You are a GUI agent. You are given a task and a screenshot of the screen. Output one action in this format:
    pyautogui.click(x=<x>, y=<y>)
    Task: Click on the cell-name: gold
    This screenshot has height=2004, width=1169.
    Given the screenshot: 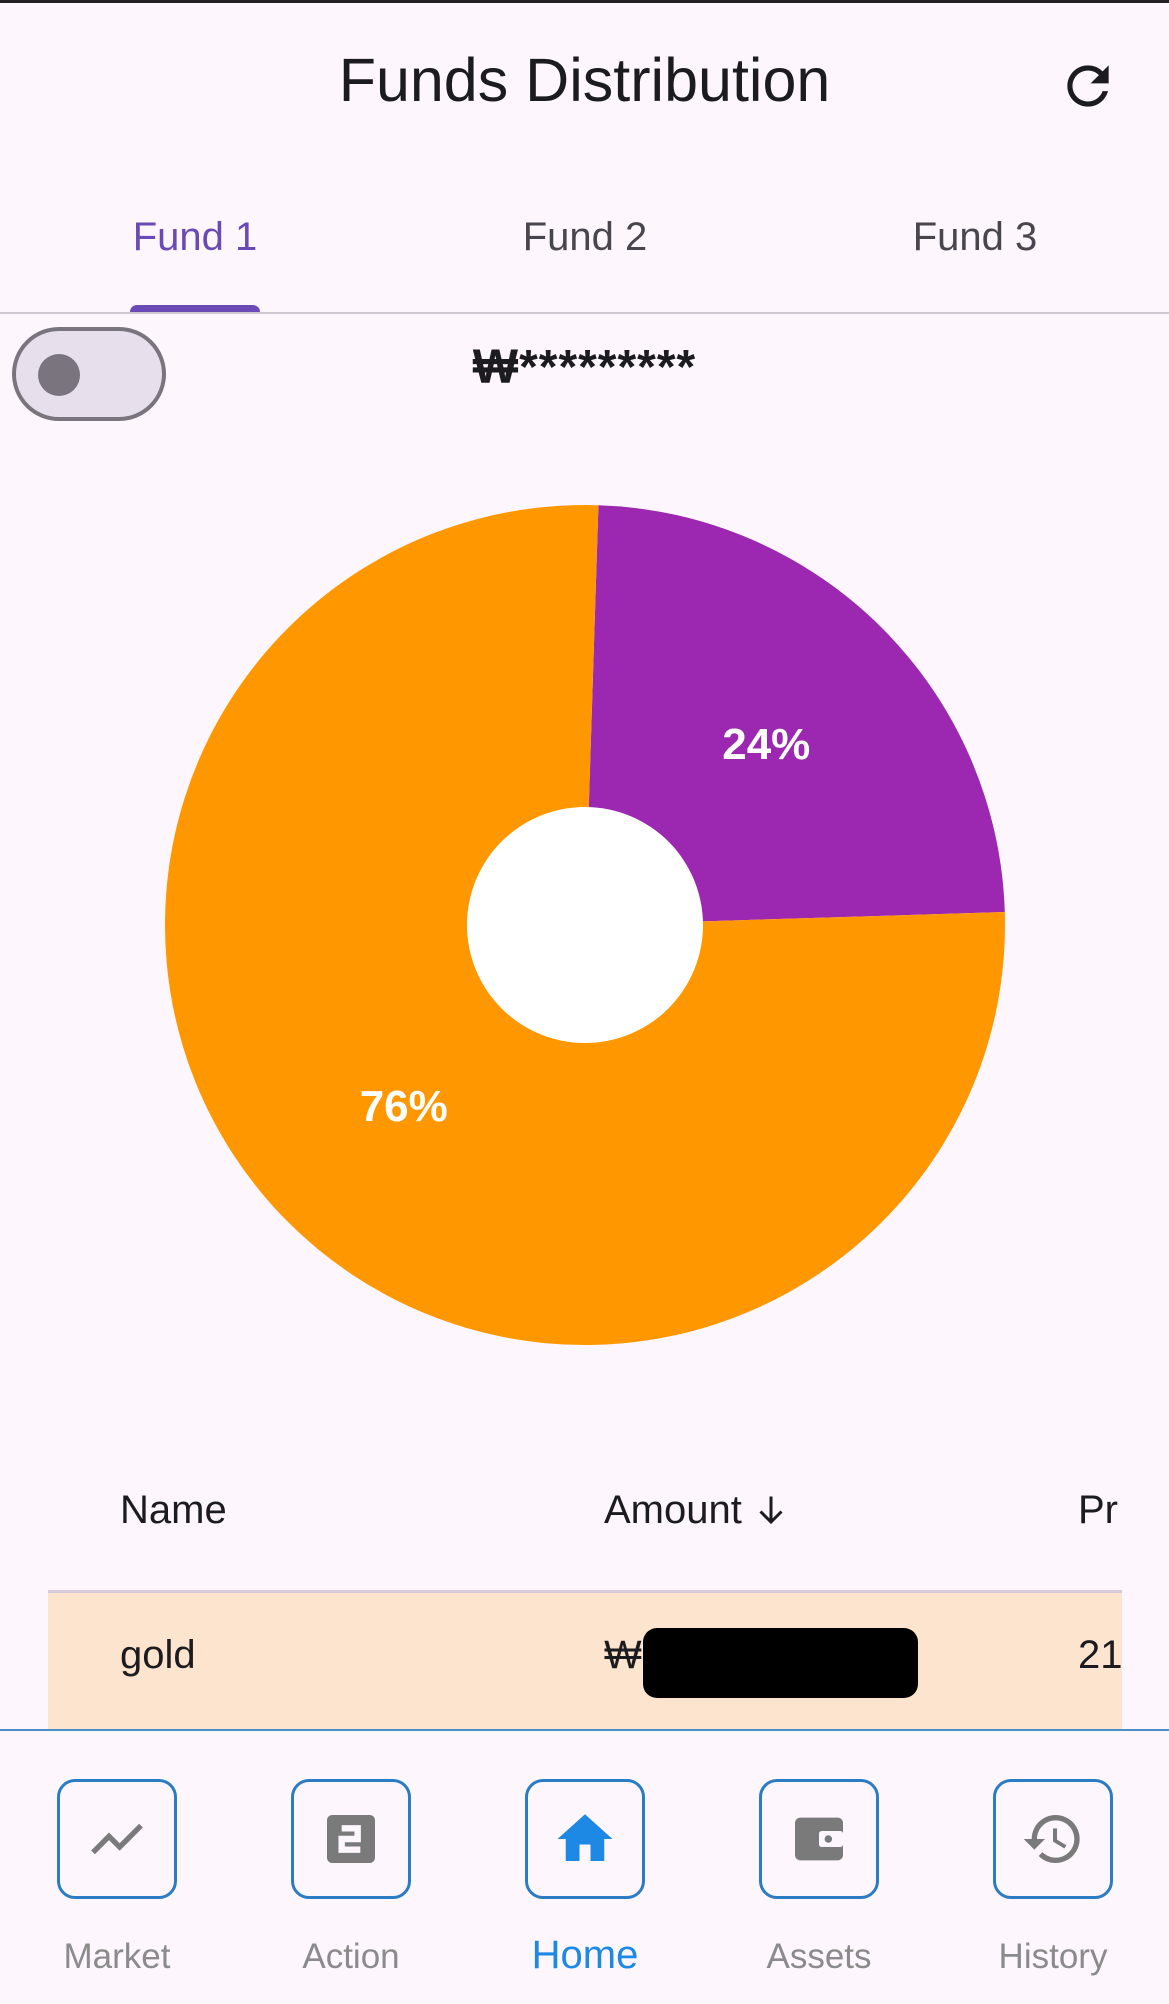 What is the action you would take?
    pyautogui.click(x=158, y=1655)
    